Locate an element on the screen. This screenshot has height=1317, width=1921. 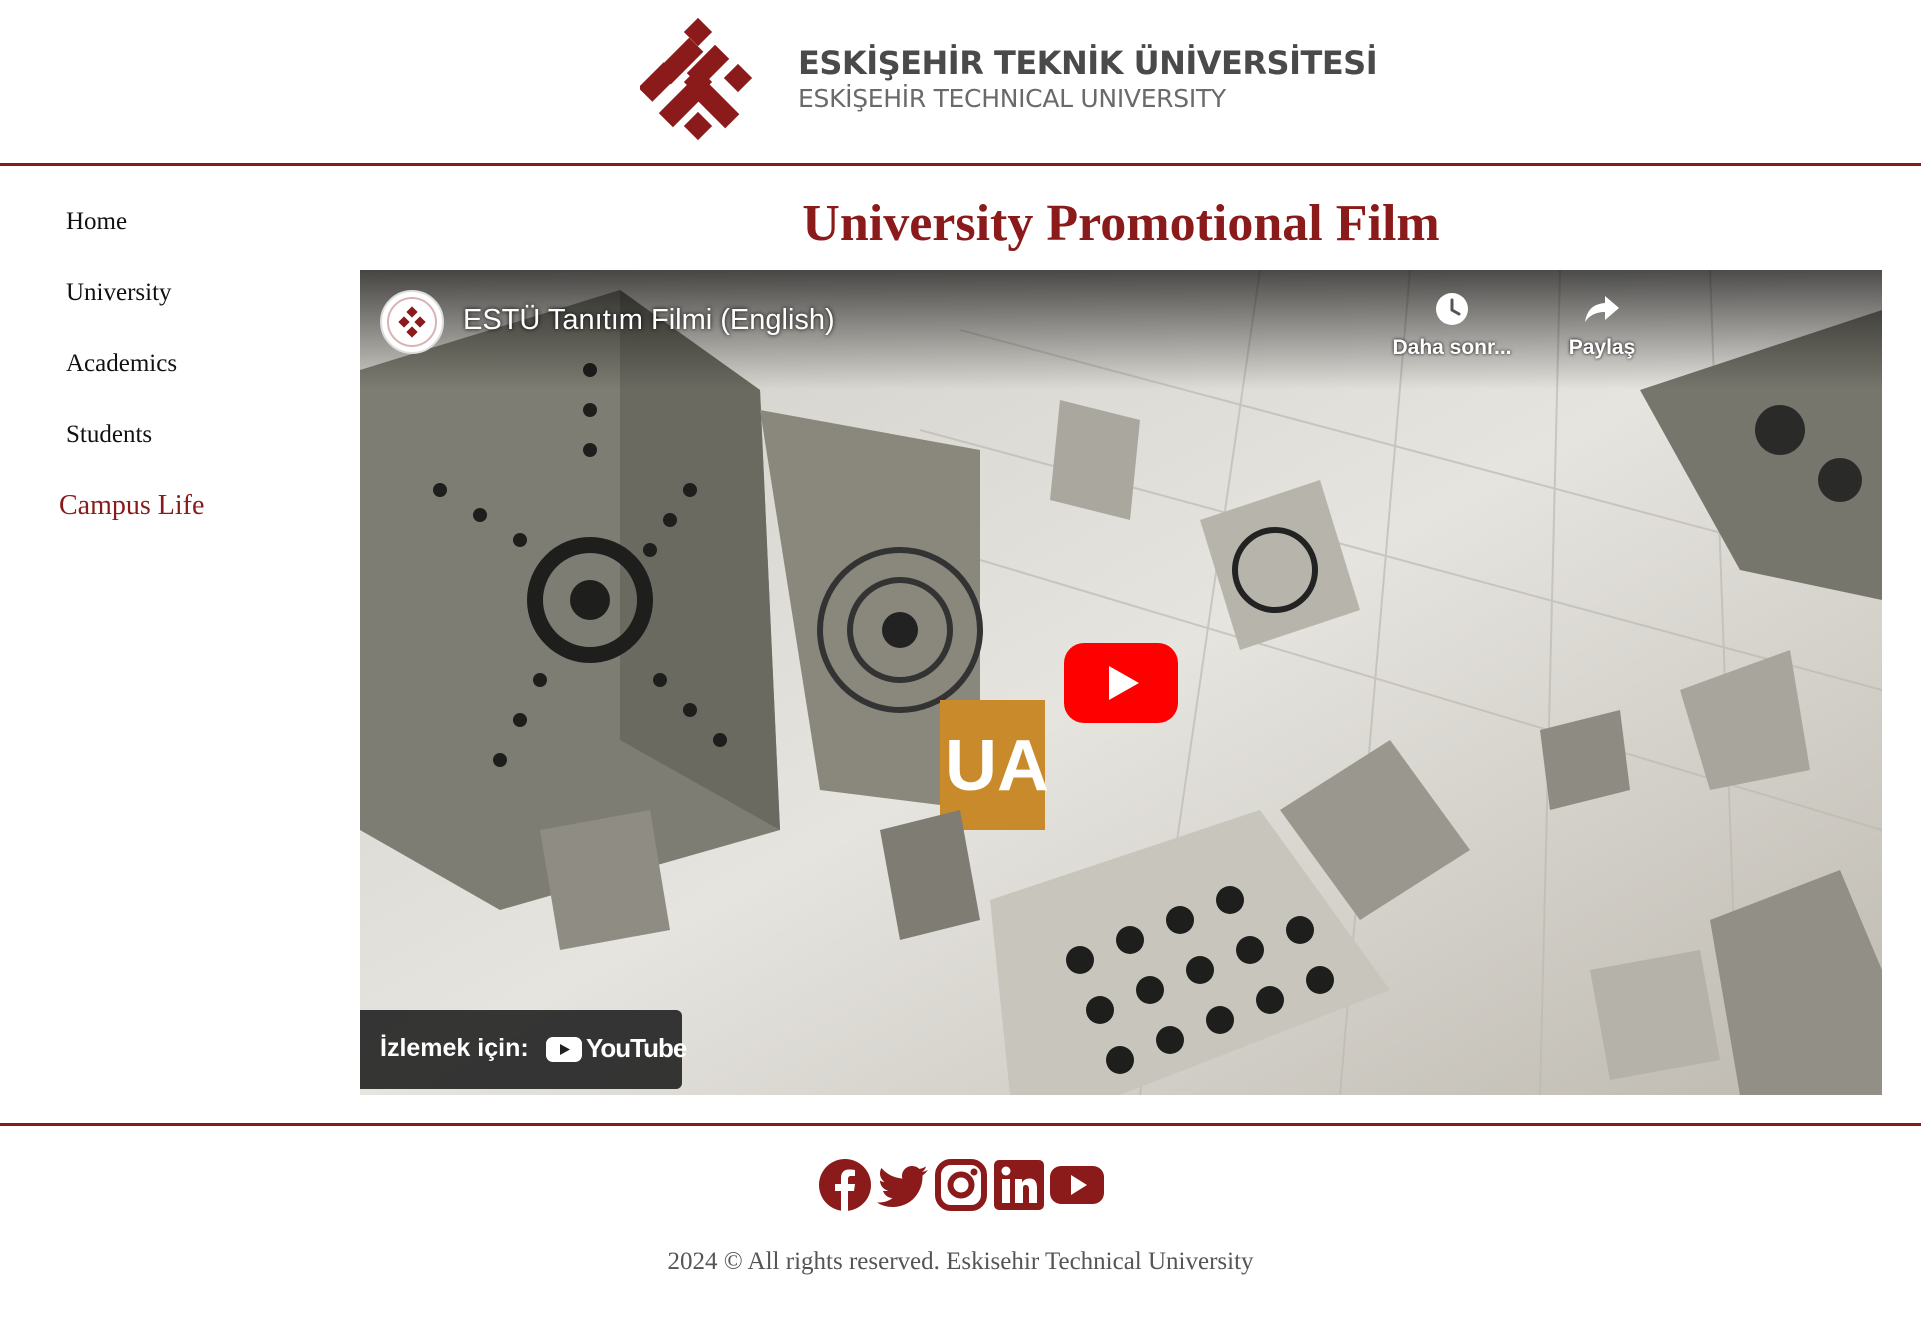
channel-avatar is located at coordinates (412, 322).